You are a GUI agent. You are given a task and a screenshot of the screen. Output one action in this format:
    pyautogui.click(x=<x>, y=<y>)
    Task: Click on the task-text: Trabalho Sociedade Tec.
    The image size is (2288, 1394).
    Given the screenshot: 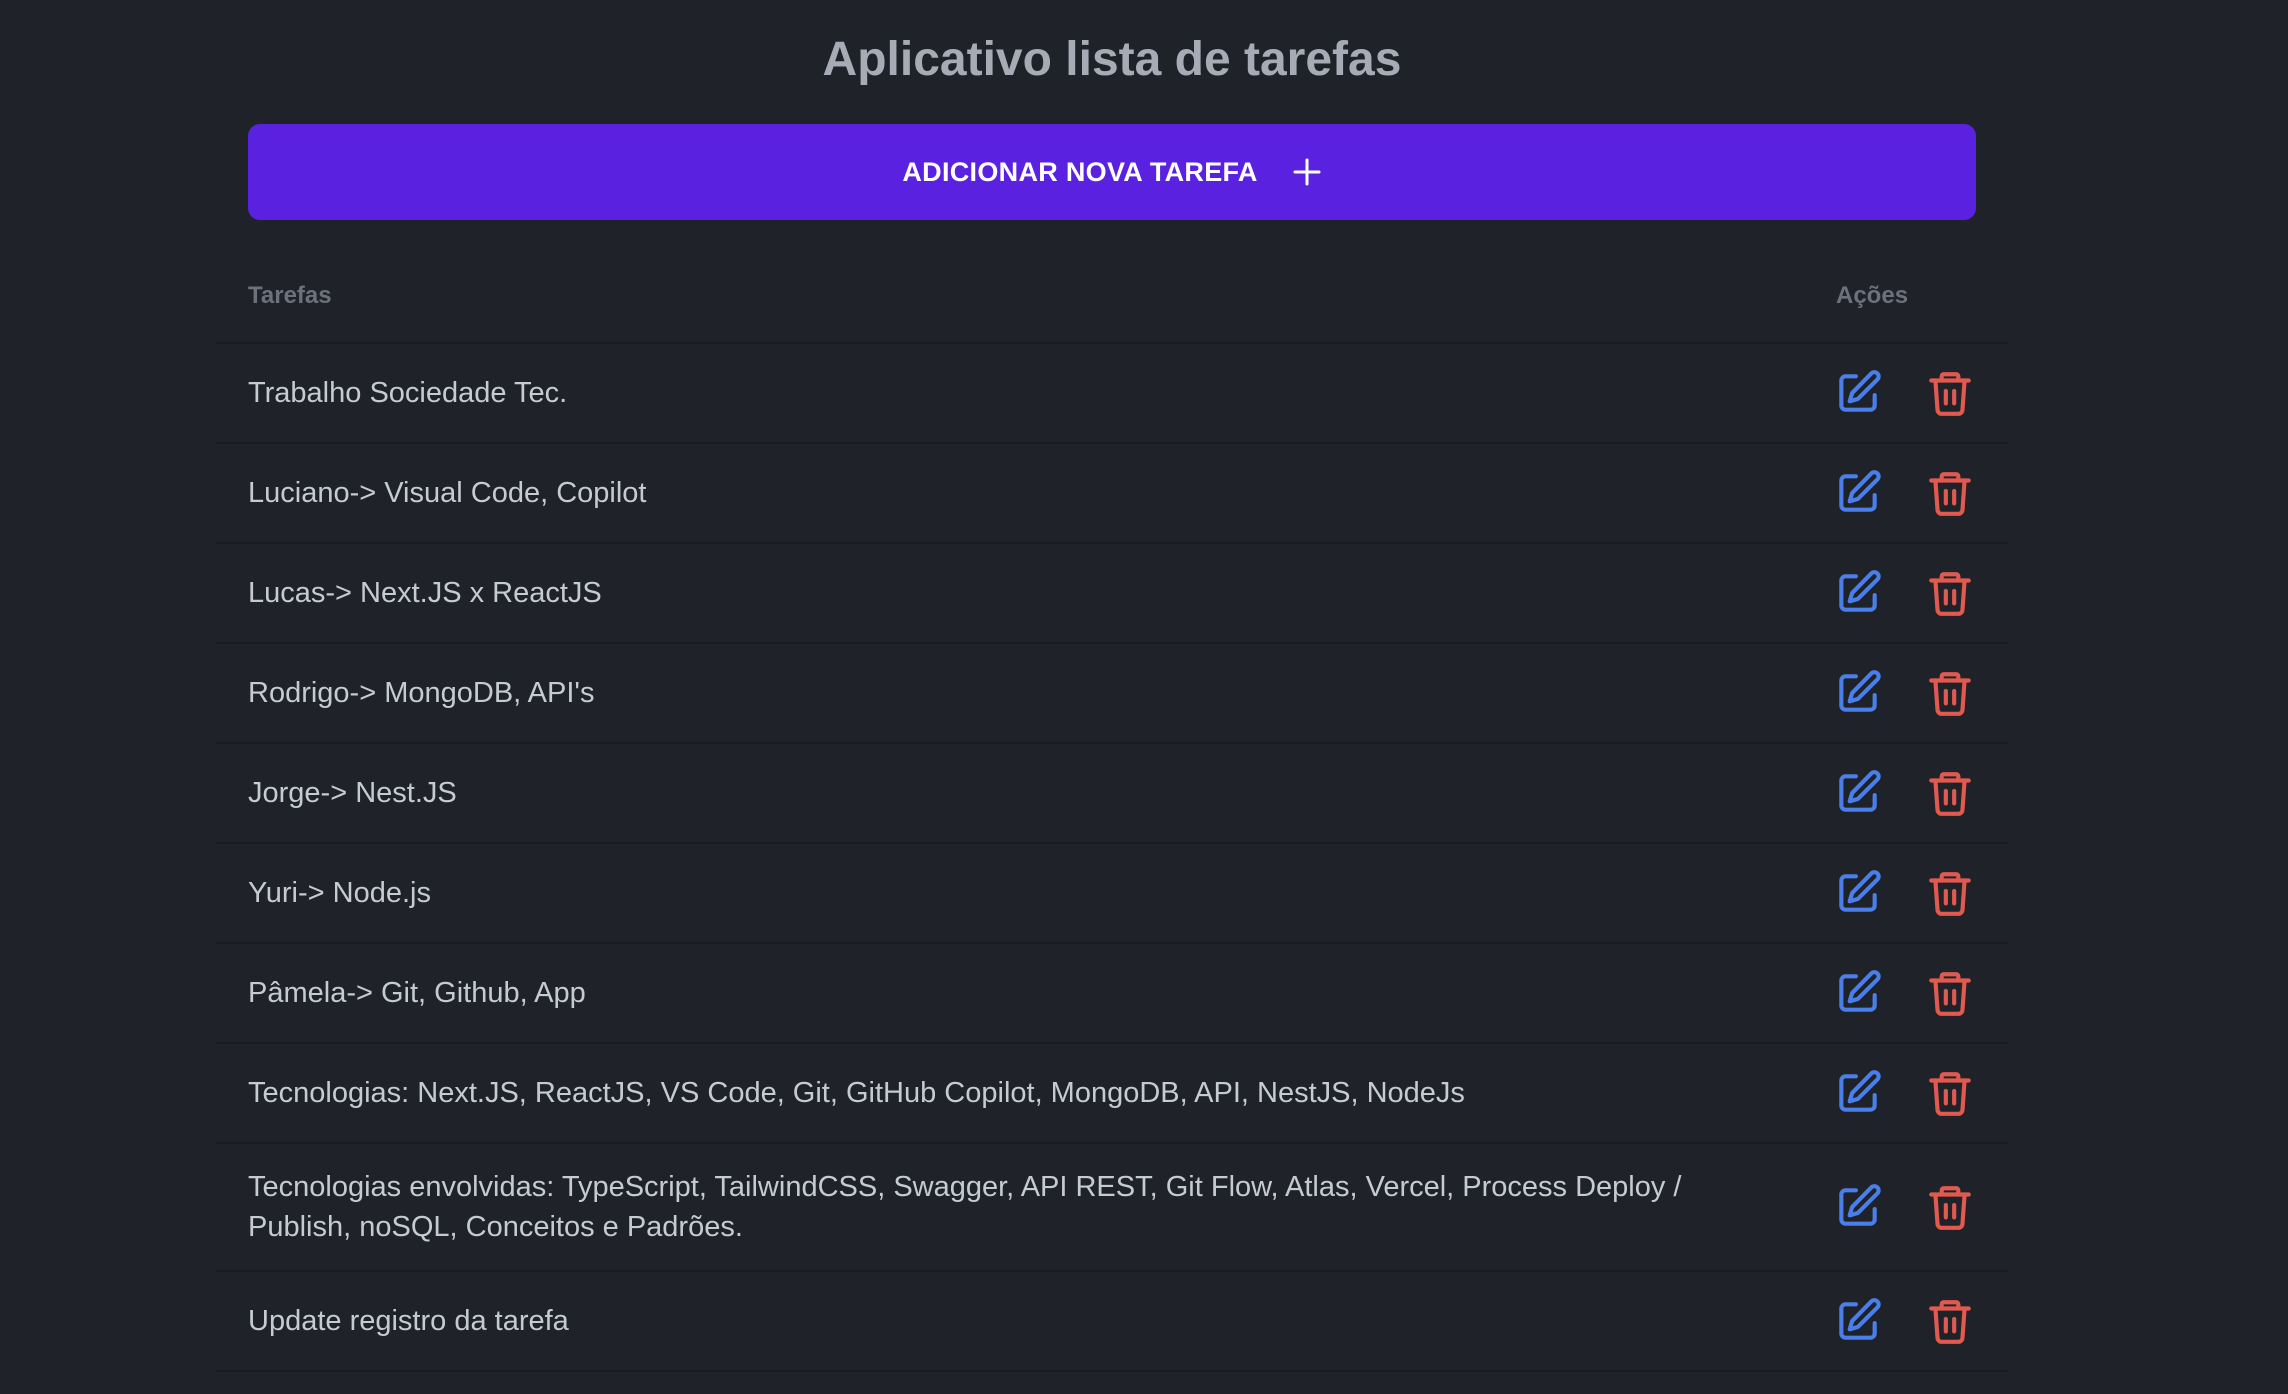 What is the action you would take?
    pyautogui.click(x=408, y=393)
    